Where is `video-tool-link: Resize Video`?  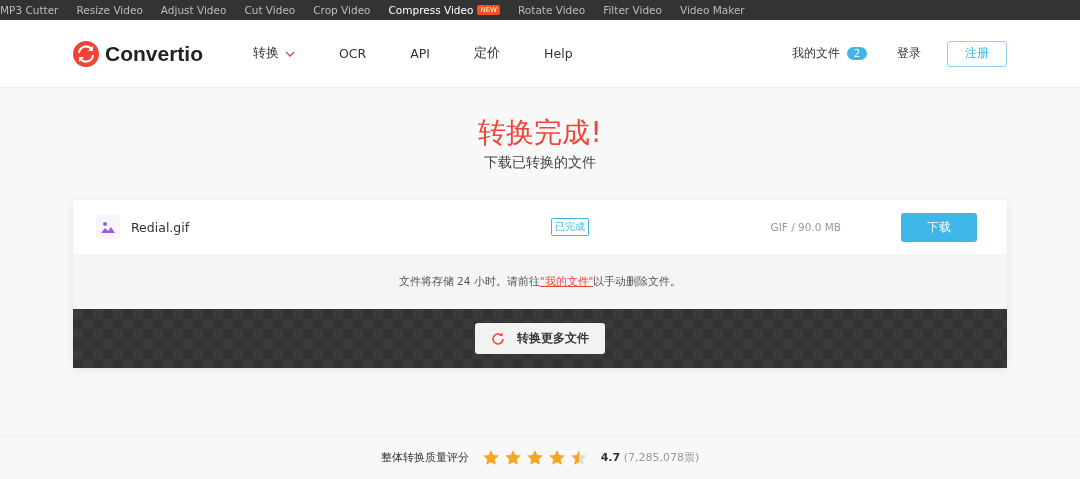 video-tool-link: Resize Video is located at coordinates (109, 10).